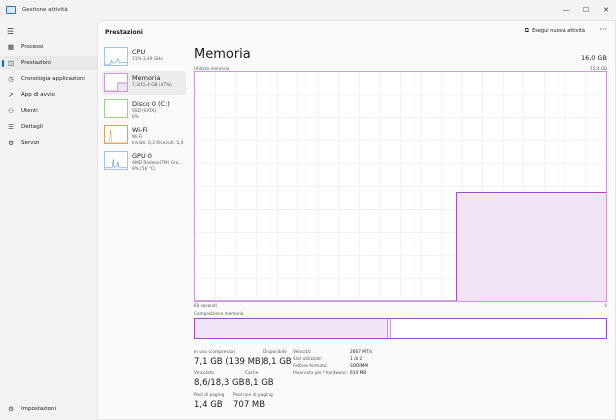 This screenshot has width=616, height=420. I want to click on composition-label: Composizione memoria, so click(219, 313).